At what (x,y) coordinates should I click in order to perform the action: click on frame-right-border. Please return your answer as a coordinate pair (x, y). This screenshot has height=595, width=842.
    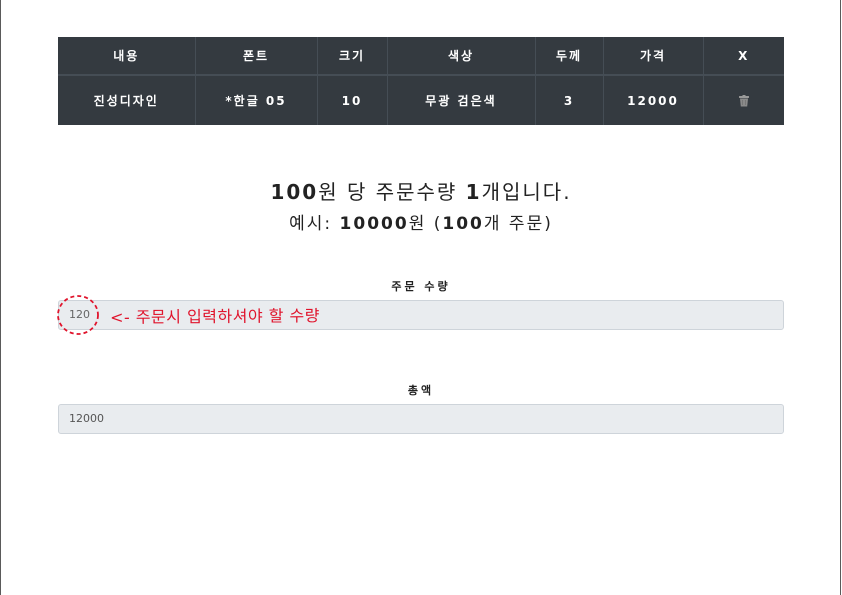
    Looking at the image, I should click on (840, 297).